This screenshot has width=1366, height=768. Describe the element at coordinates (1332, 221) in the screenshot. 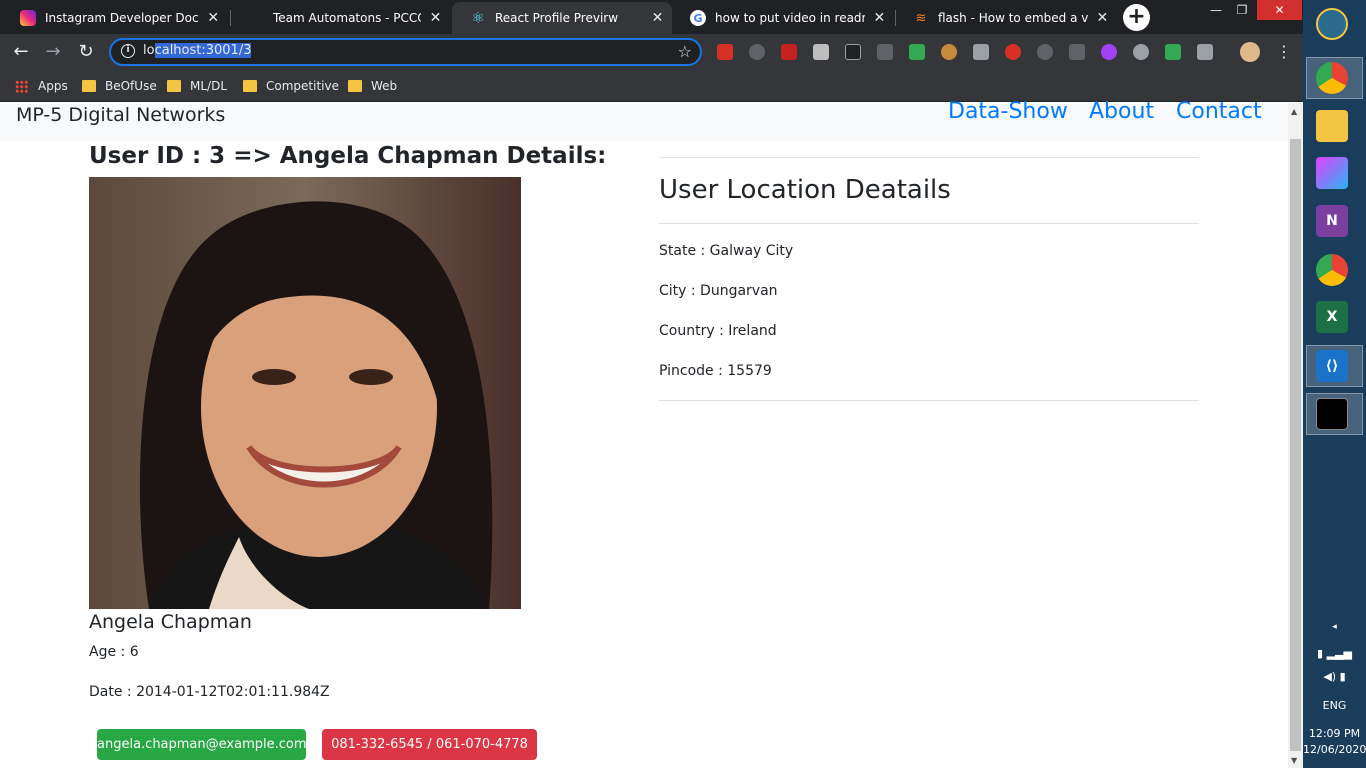

I see `onenote-icon: N` at that location.